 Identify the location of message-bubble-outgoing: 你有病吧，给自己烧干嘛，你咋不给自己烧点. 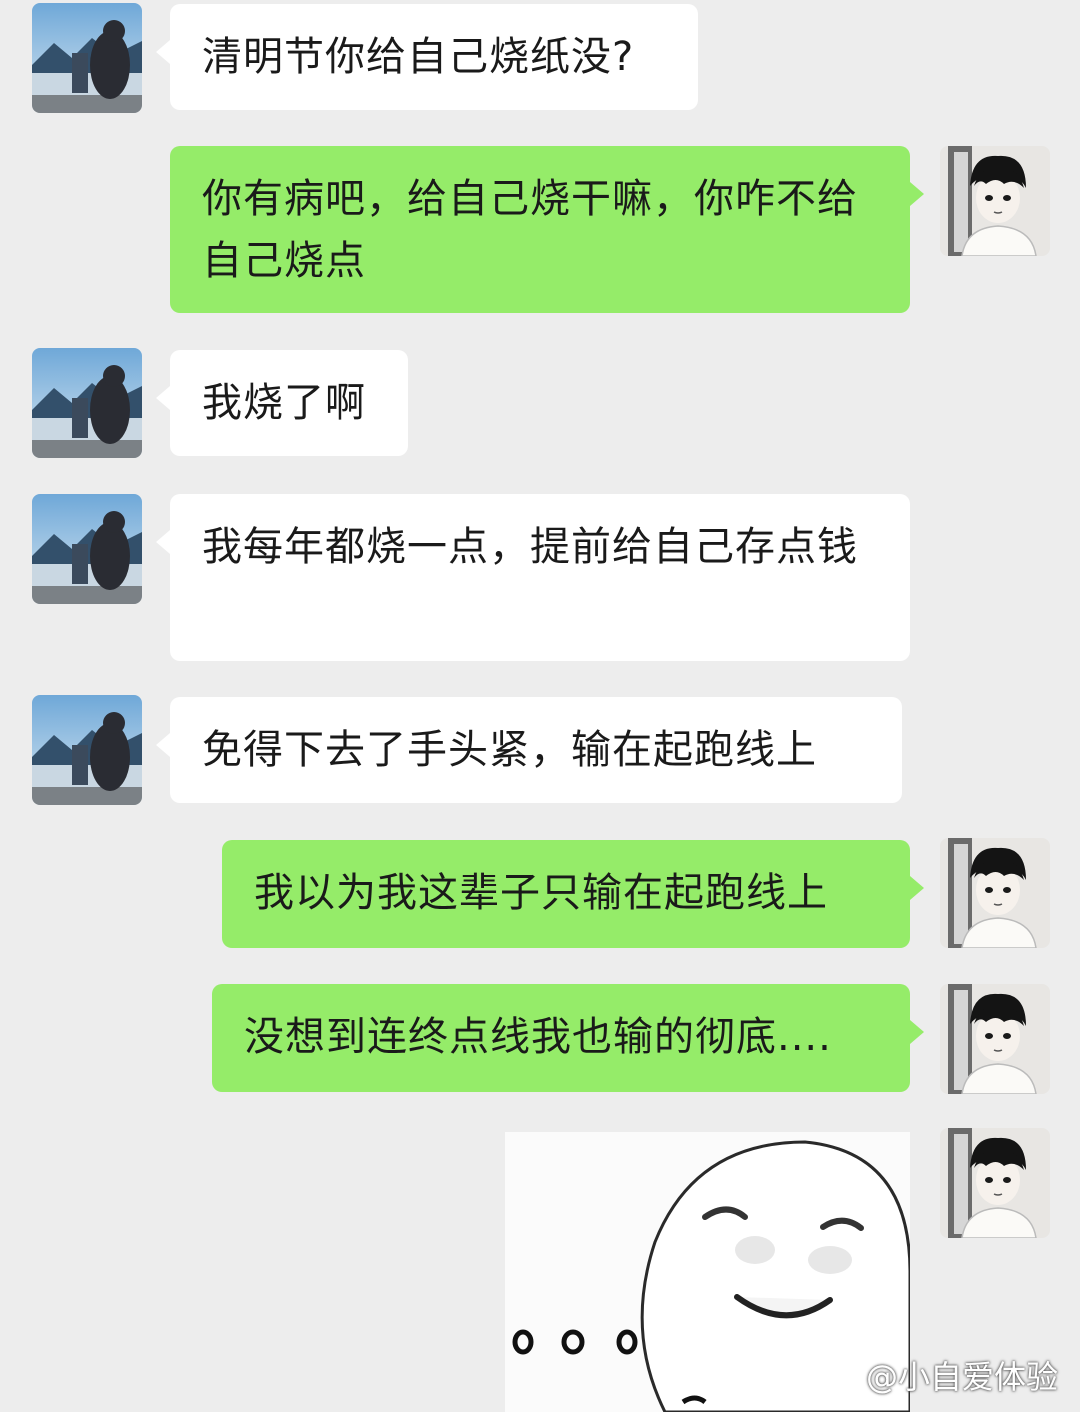
(547, 229).